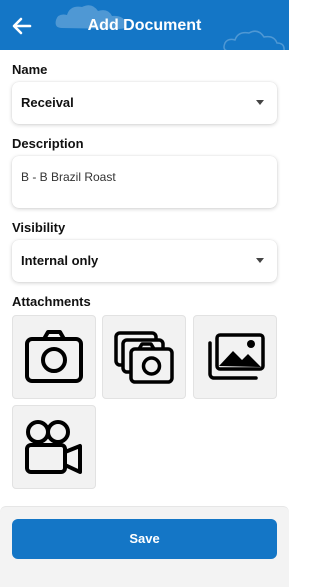 This screenshot has width=320, height=587. I want to click on image-gallery-button, so click(235, 357).